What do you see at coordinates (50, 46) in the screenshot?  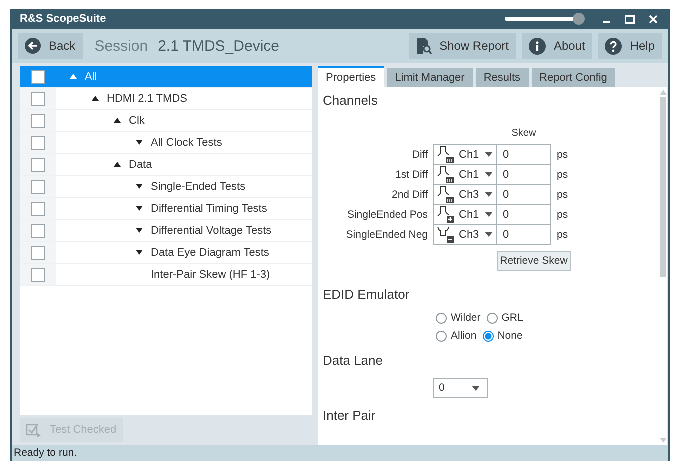 I see `back-button: Back` at bounding box center [50, 46].